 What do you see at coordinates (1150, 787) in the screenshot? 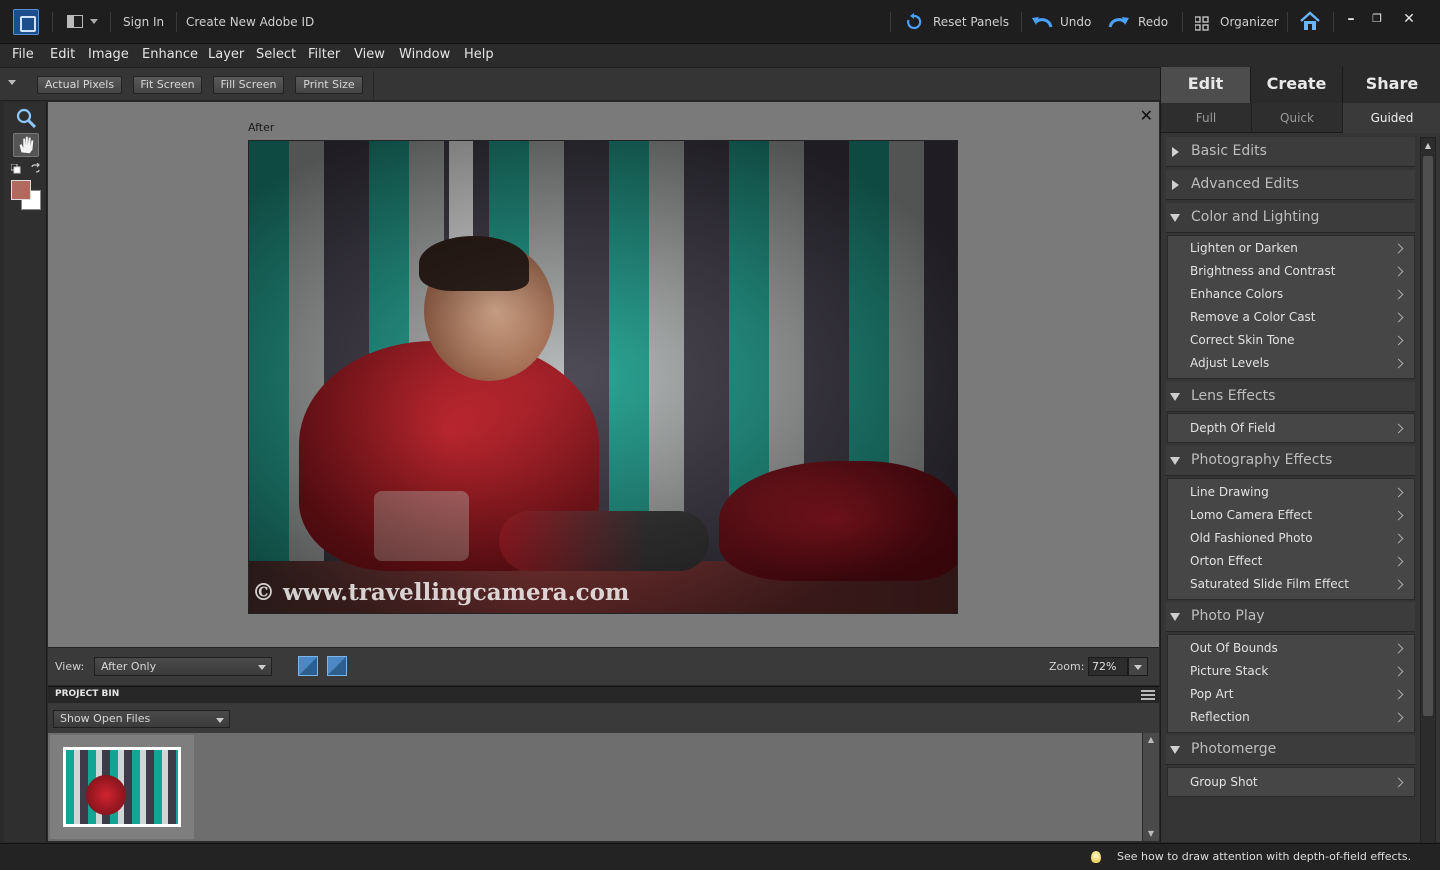
I see `project-bin-scrollbar: ▲ ▼` at bounding box center [1150, 787].